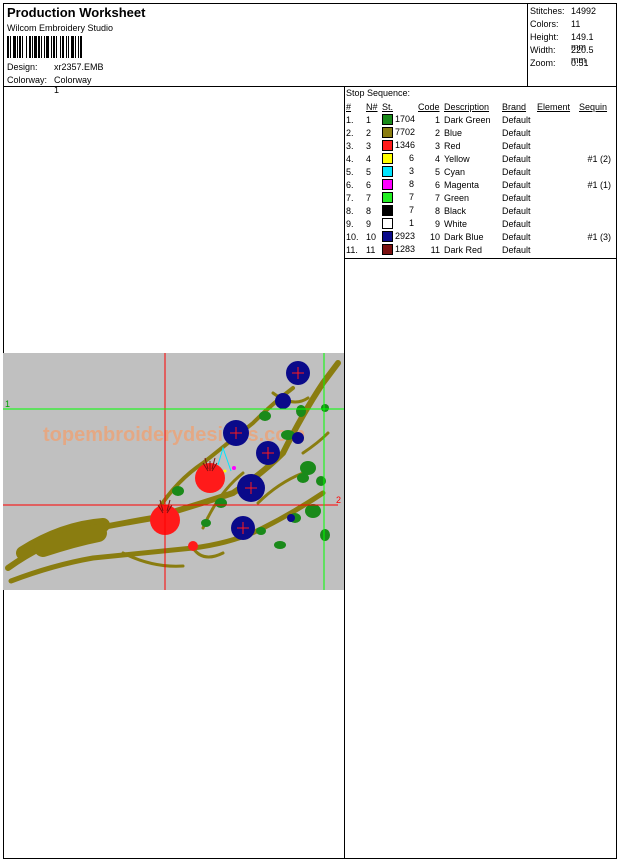 This screenshot has height=861, width=620. I want to click on col-n: N#, so click(372, 106).